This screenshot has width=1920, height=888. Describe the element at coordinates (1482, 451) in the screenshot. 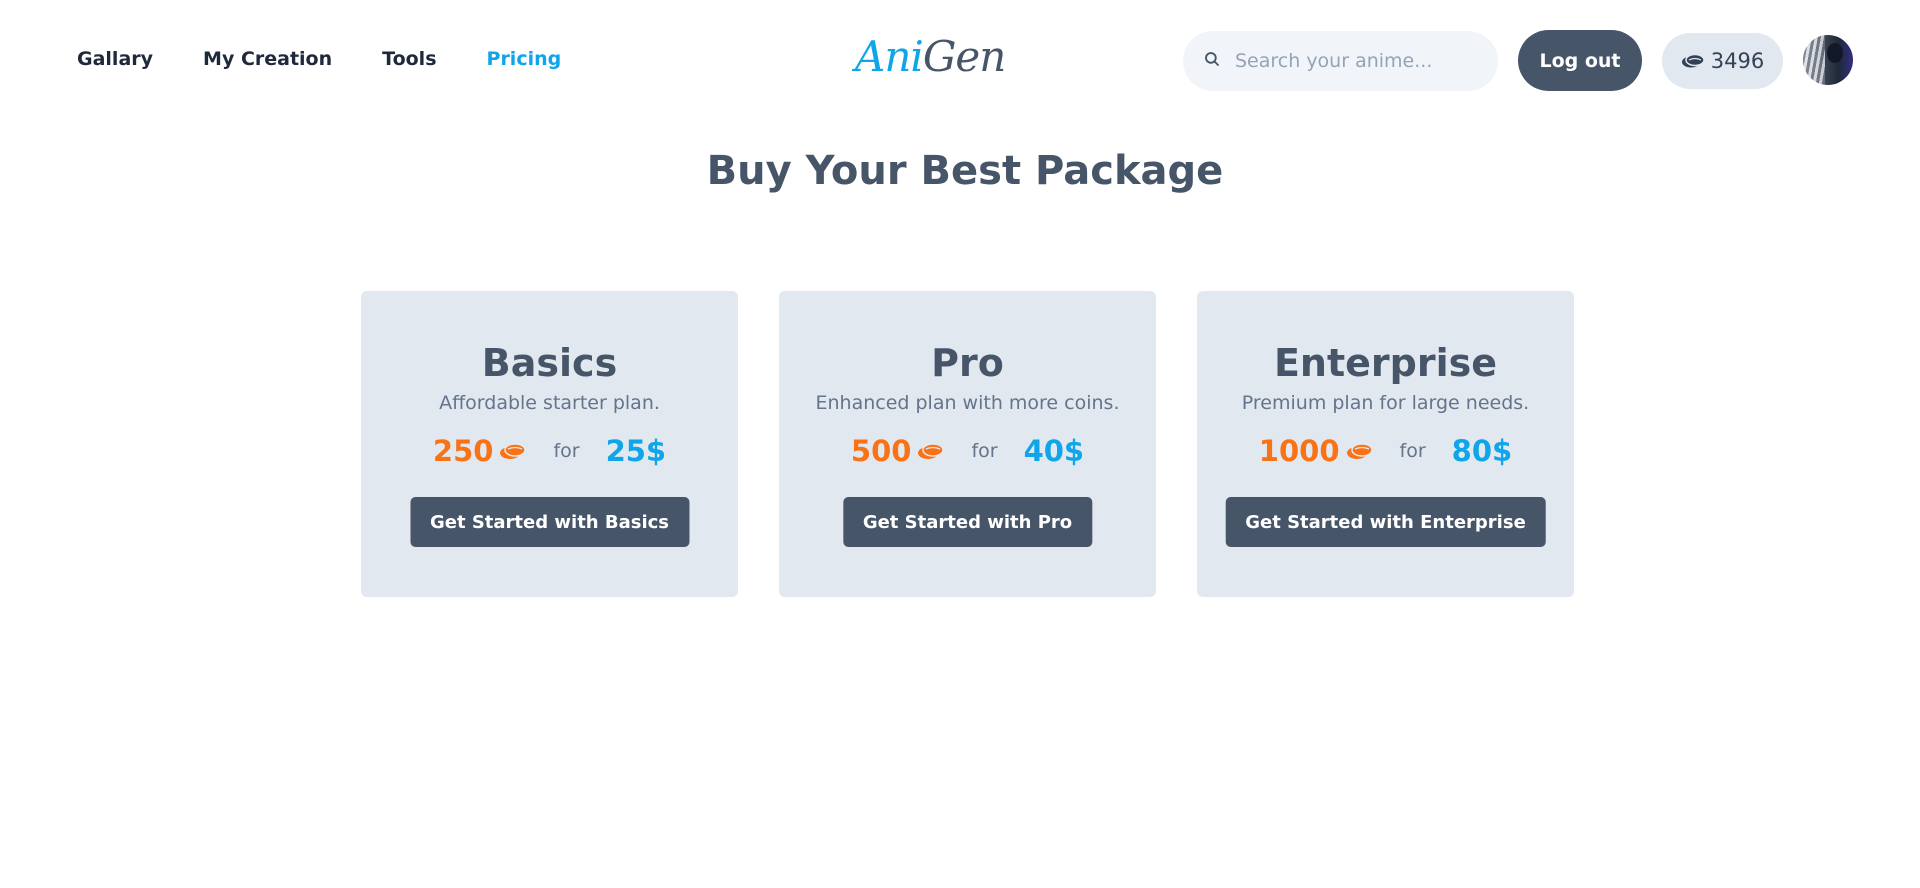

I see `plan-price: 80$` at that location.